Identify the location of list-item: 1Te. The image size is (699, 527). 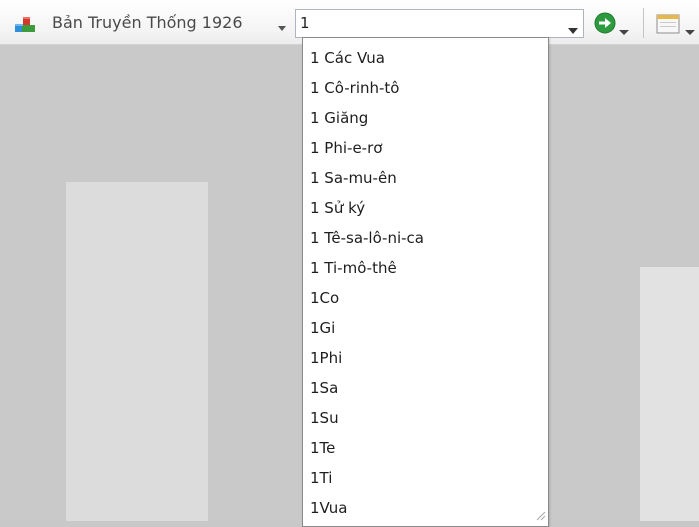
(322, 448).